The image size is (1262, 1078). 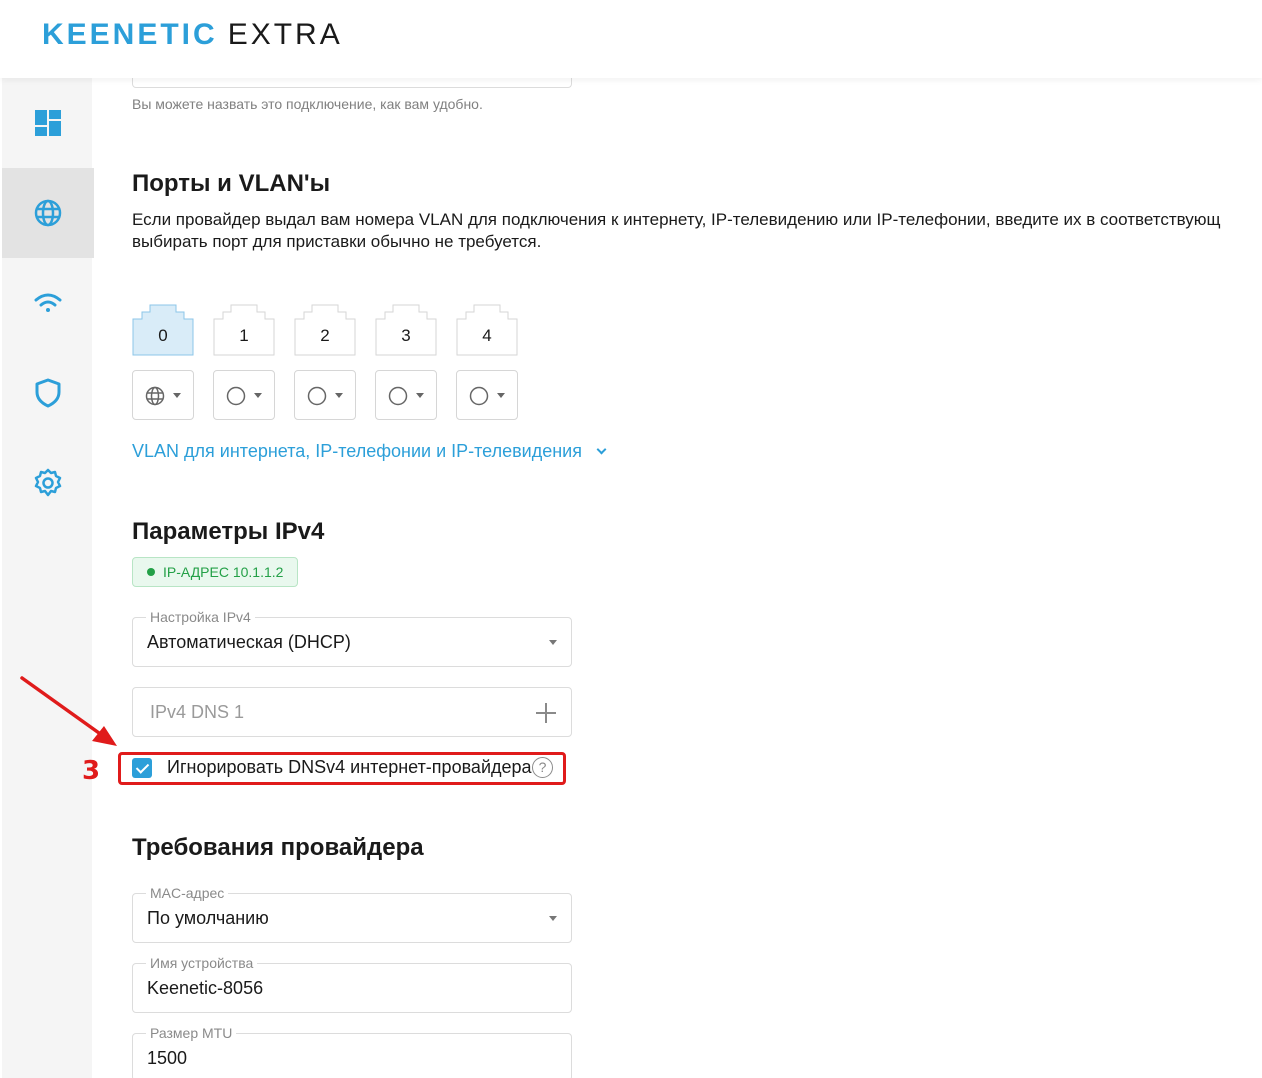 I want to click on port-4-label: 4, so click(x=487, y=335).